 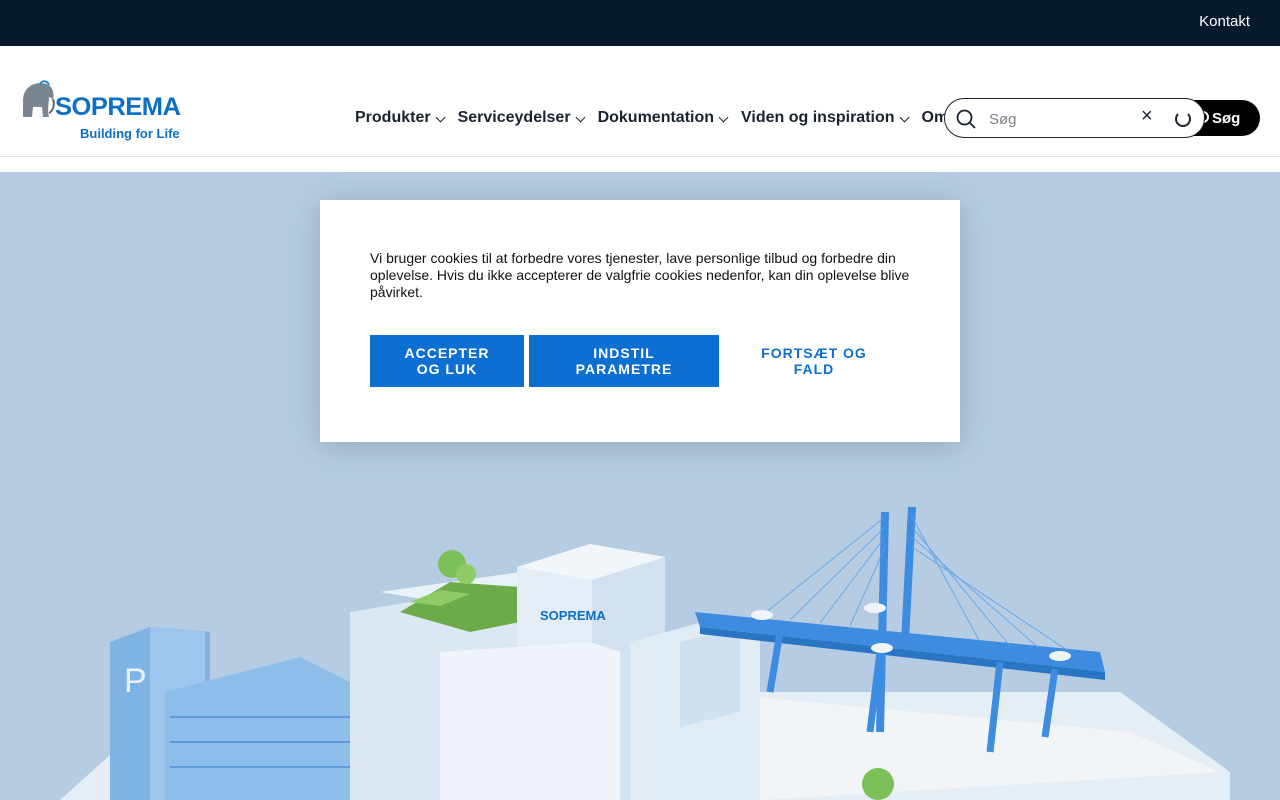 What do you see at coordinates (130, 133) in the screenshot?
I see `brand-tagline: Building for Life` at bounding box center [130, 133].